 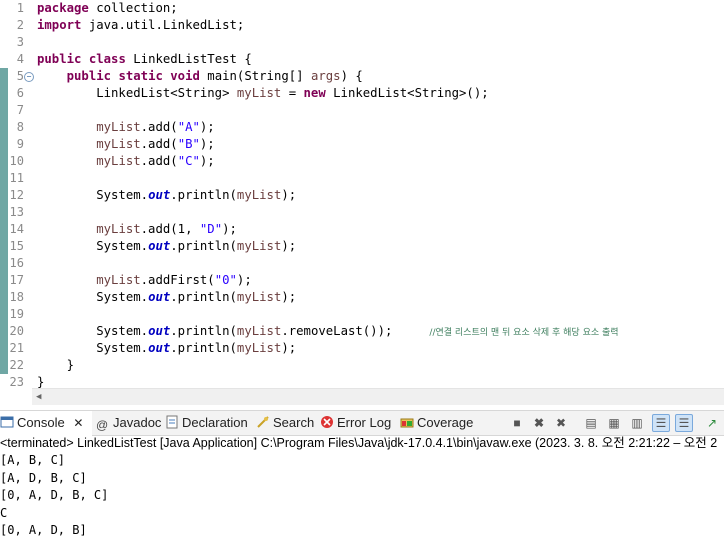 I want to click on console-output-line: [0, A, D, B], so click(x=43, y=530).